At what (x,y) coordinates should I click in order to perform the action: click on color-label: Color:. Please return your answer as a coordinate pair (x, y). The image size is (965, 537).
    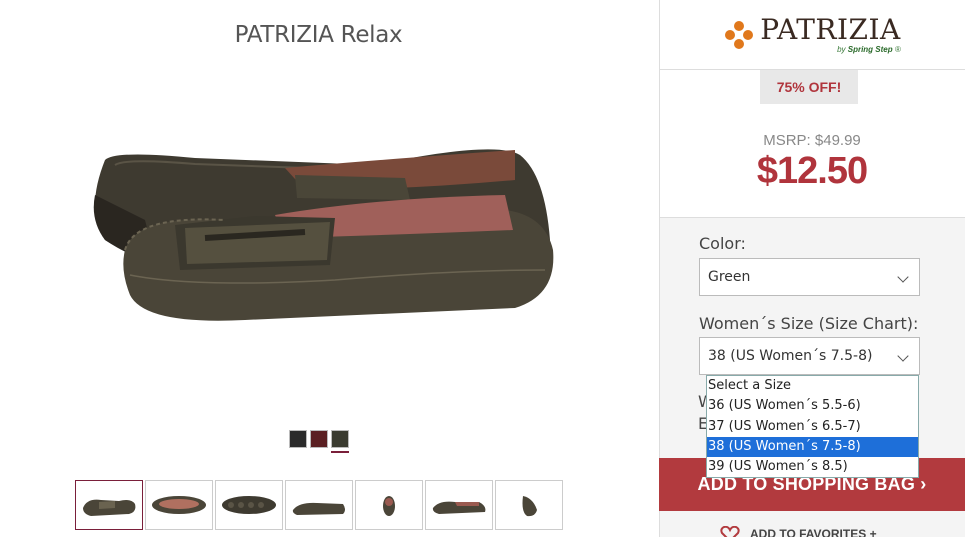
    Looking at the image, I should click on (722, 243).